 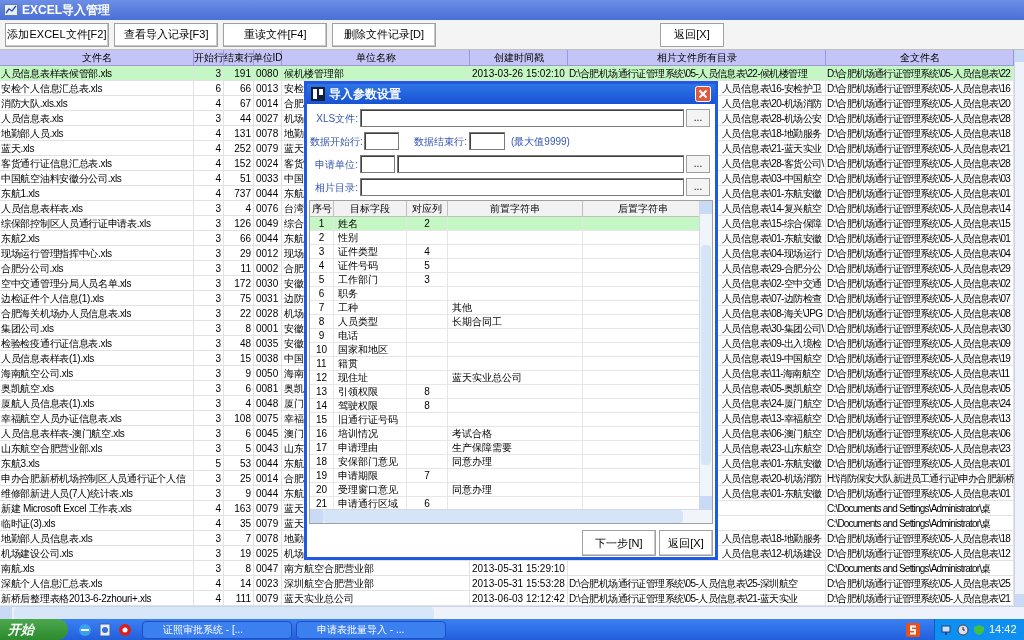 I want to click on grid-row: 15 旧通行证号码, so click(x=504, y=420).